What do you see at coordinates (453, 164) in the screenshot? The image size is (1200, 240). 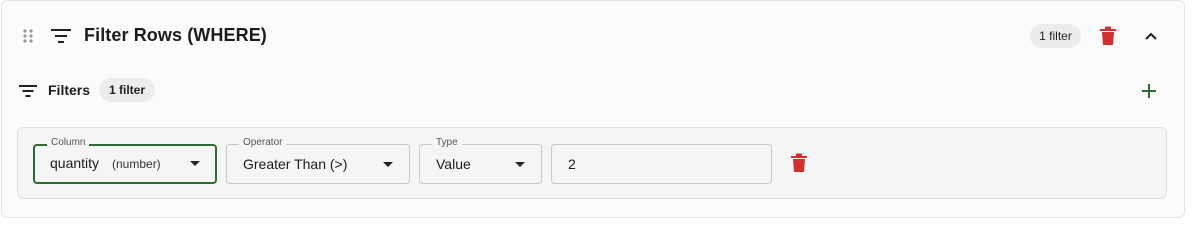 I see `type-value: Value` at bounding box center [453, 164].